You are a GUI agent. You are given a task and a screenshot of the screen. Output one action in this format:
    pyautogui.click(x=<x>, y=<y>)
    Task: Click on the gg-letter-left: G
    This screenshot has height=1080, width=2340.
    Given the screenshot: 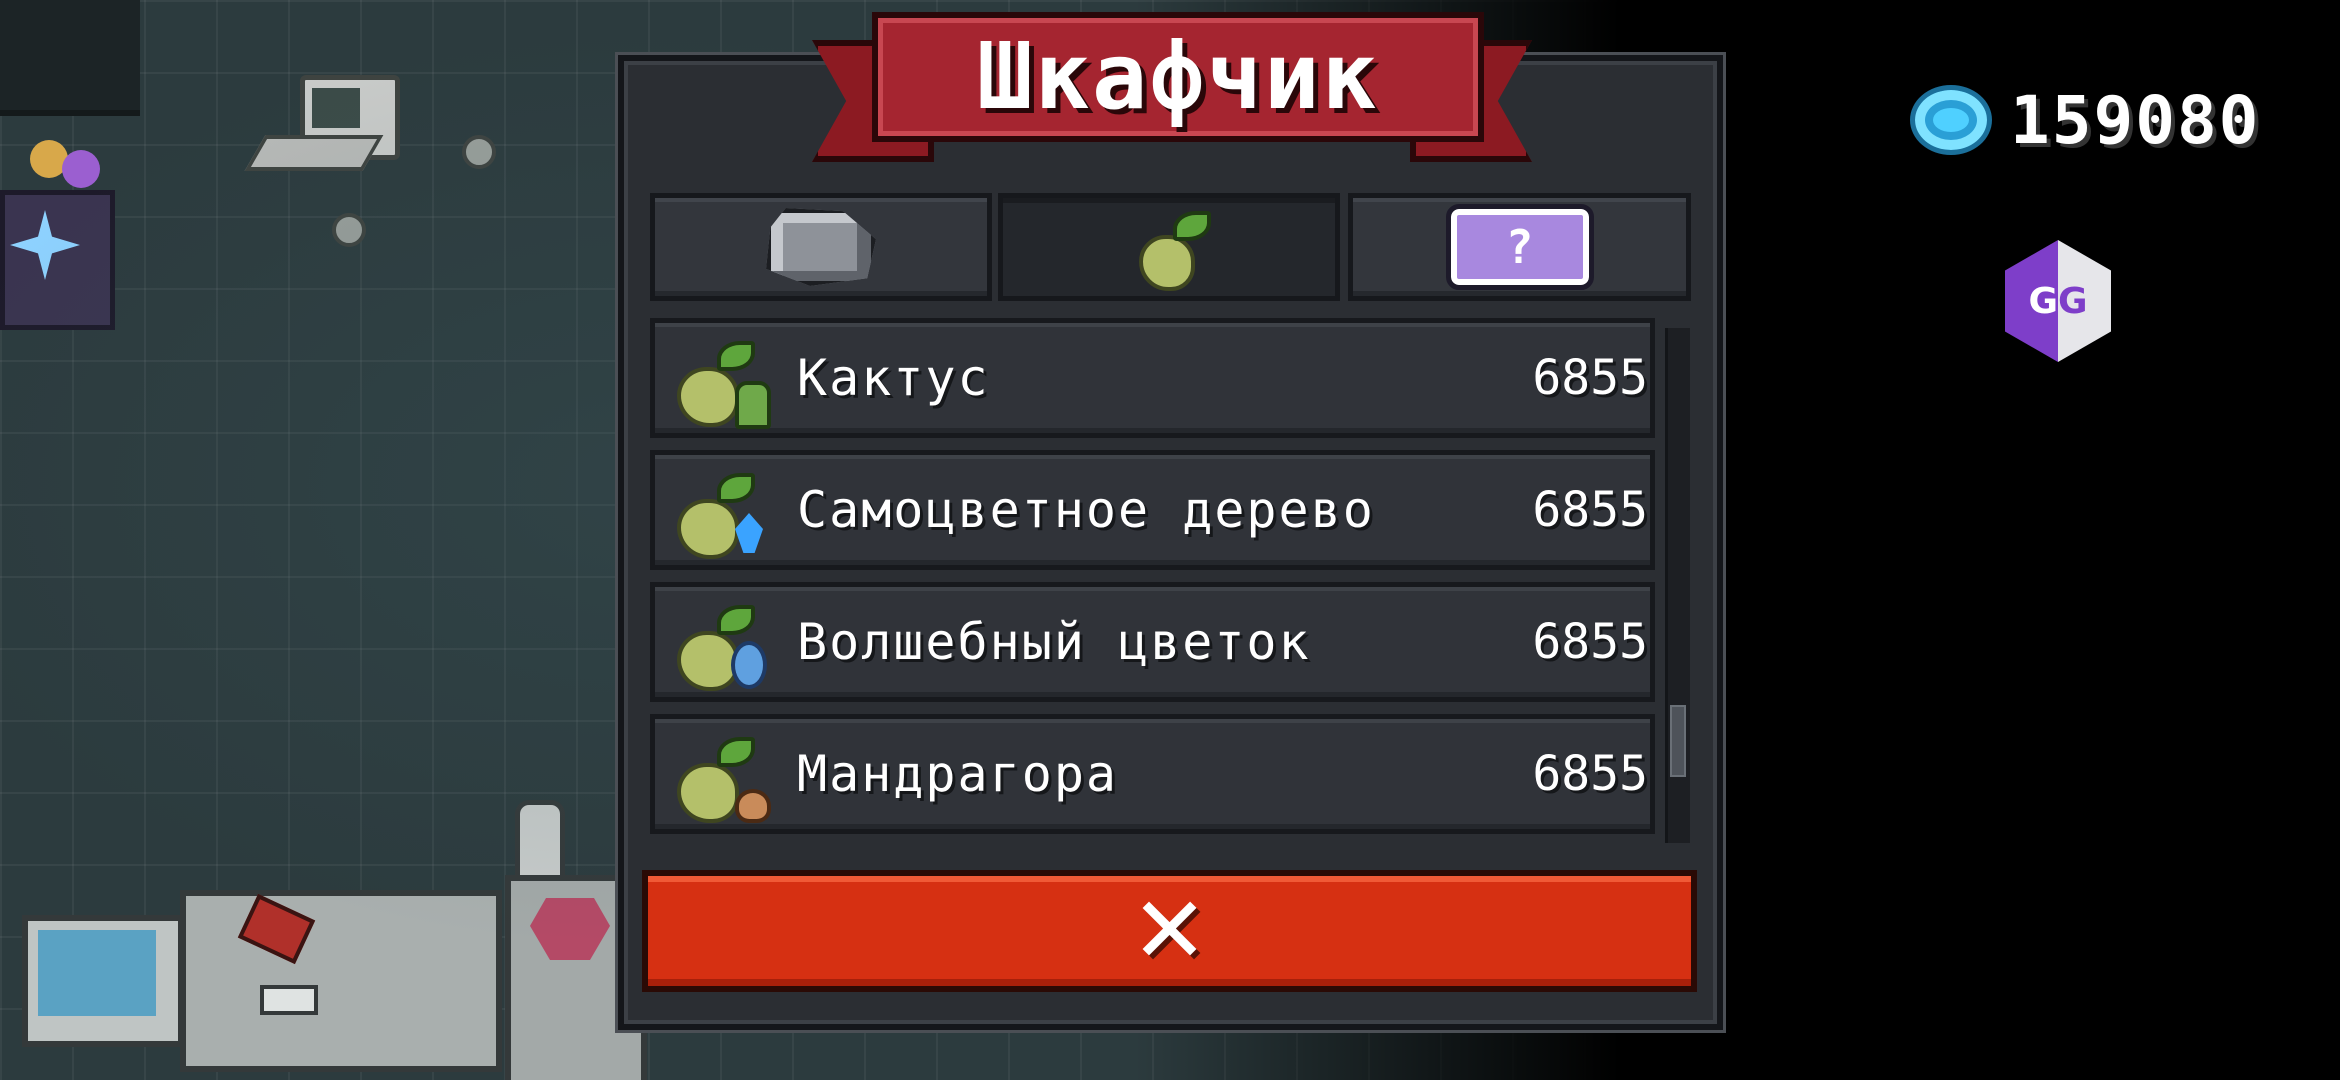 What is the action you would take?
    pyautogui.click(x=2043, y=301)
    